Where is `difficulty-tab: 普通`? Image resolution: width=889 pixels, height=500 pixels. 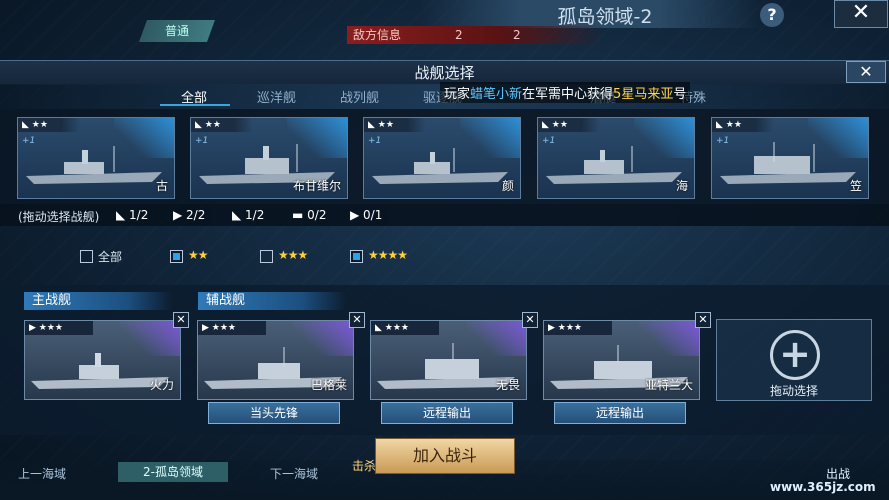
difficulty-tab: 普通 is located at coordinates (177, 31).